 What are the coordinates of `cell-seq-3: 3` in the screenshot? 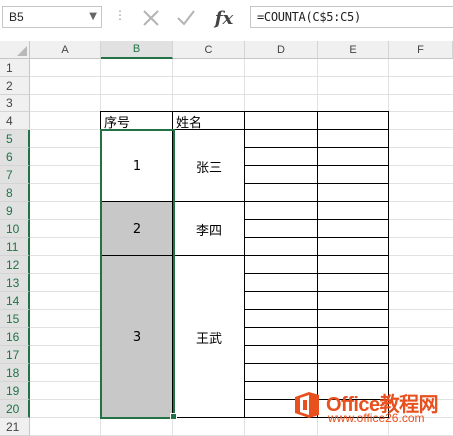 It's located at (137, 337).